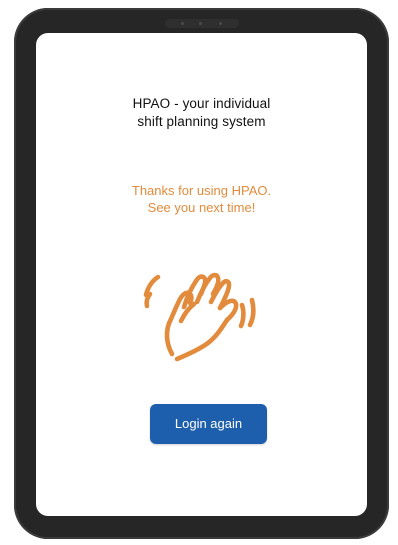 The height and width of the screenshot is (545, 398). I want to click on login-again-button: Login again, so click(208, 424).